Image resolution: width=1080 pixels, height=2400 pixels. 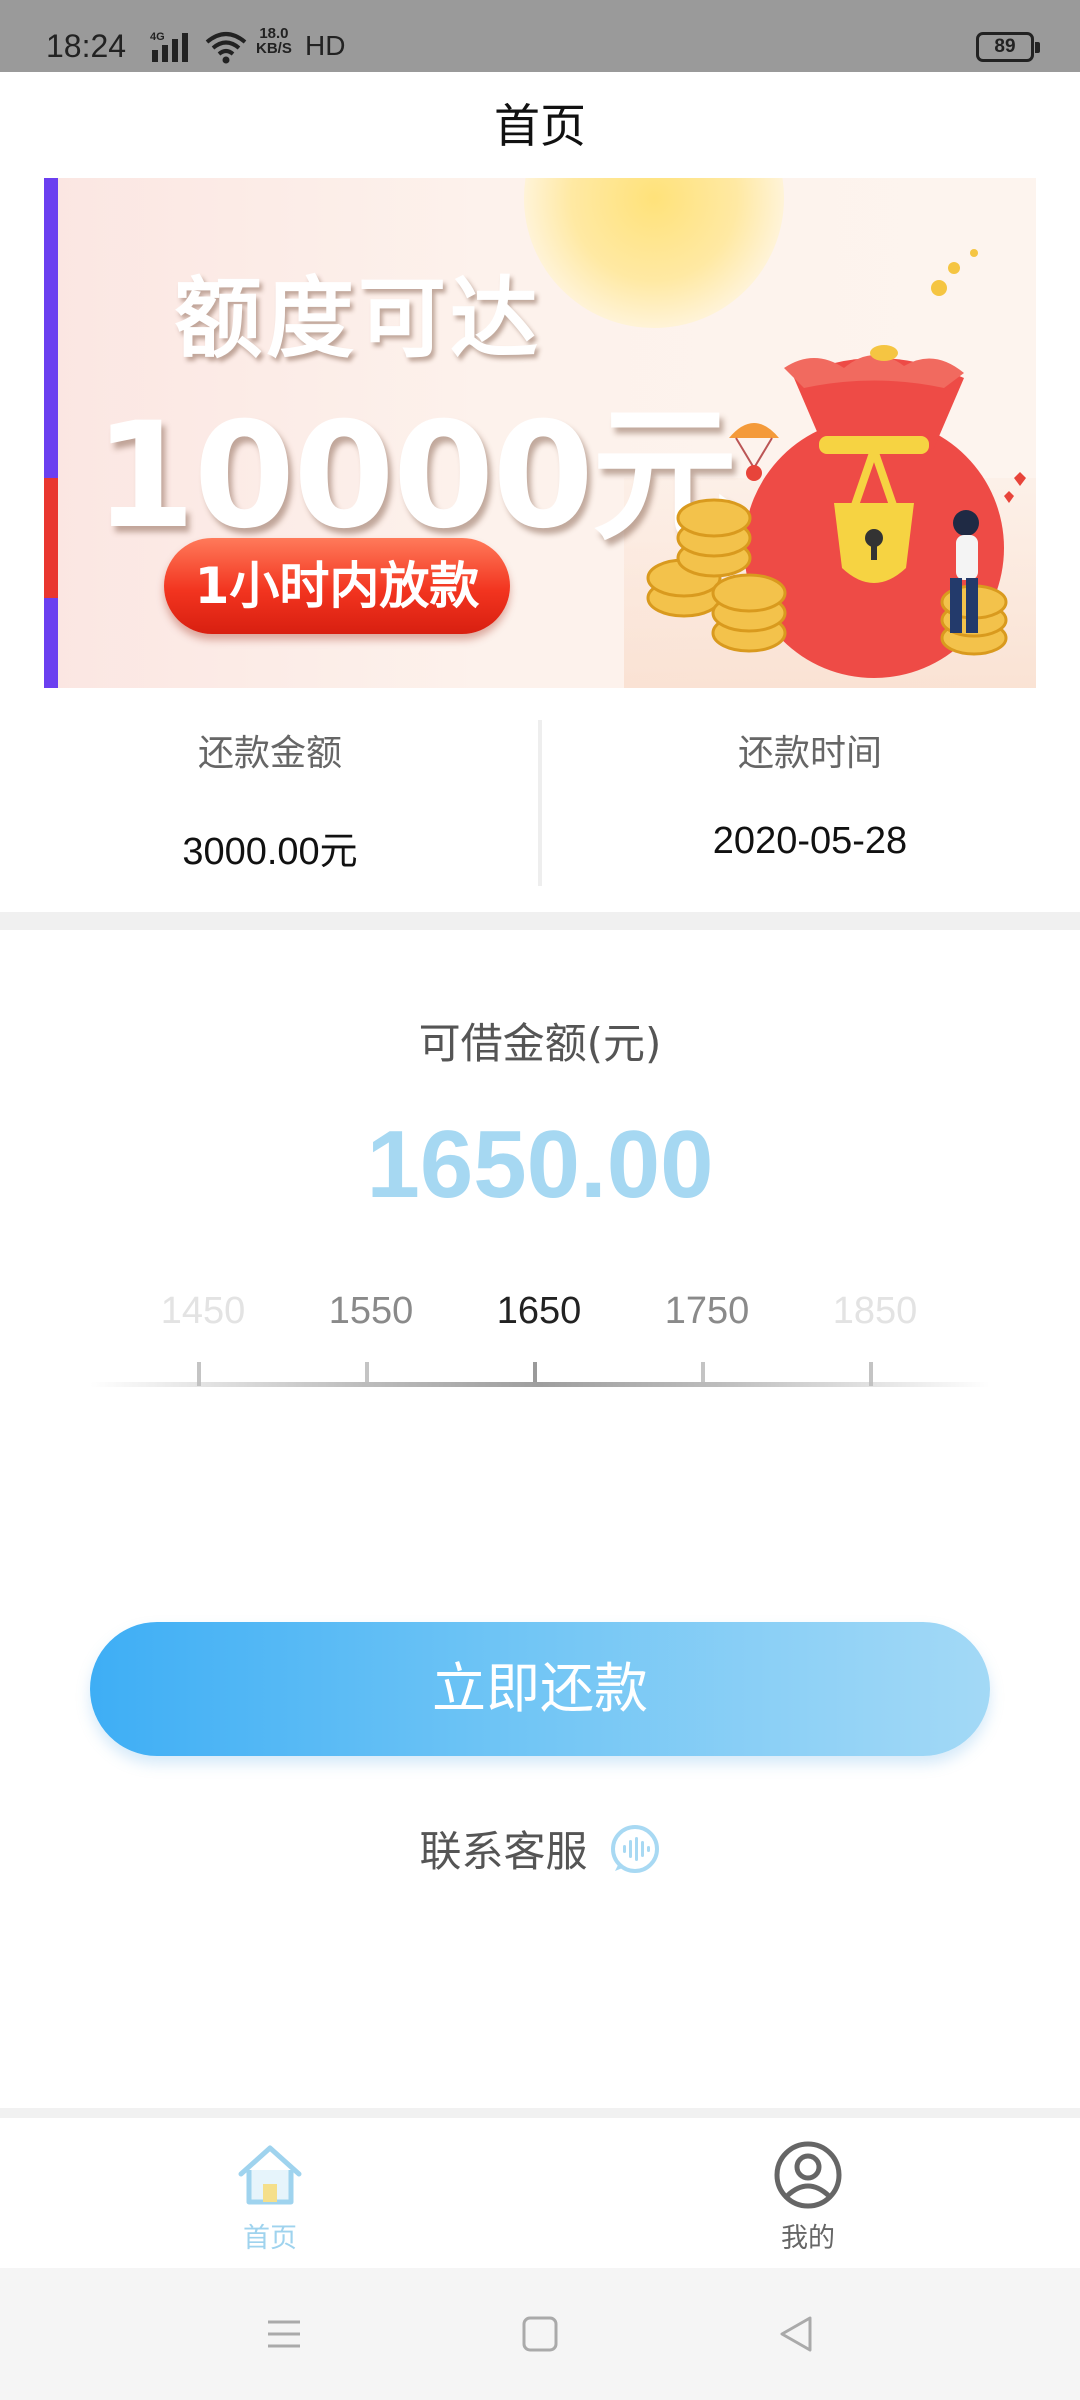 I want to click on contact-support-link: 联系客服, so click(x=540, y=1848).